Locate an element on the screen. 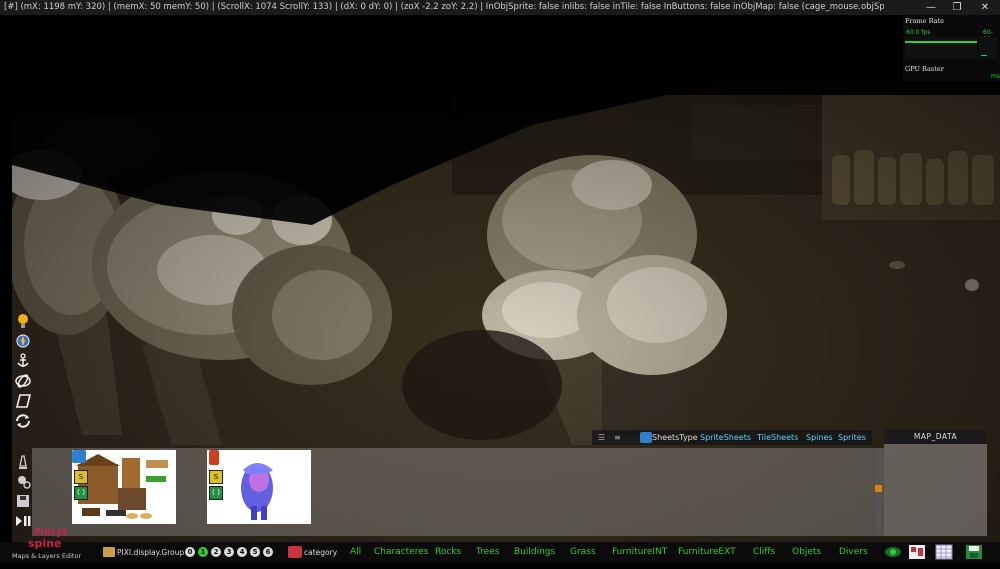 The height and width of the screenshot is (569, 1000). map-data-panel: MAP_DATA is located at coordinates (935, 483).